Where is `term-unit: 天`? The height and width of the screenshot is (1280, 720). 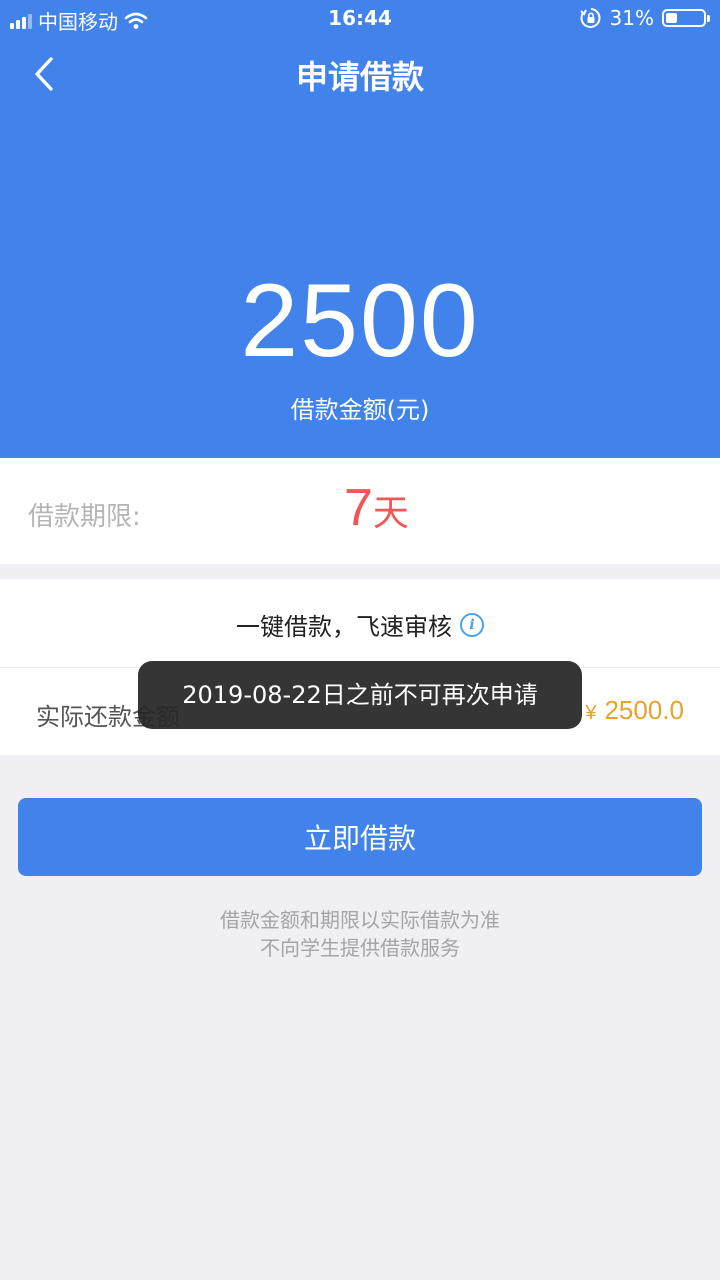 term-unit: 天 is located at coordinates (390, 513).